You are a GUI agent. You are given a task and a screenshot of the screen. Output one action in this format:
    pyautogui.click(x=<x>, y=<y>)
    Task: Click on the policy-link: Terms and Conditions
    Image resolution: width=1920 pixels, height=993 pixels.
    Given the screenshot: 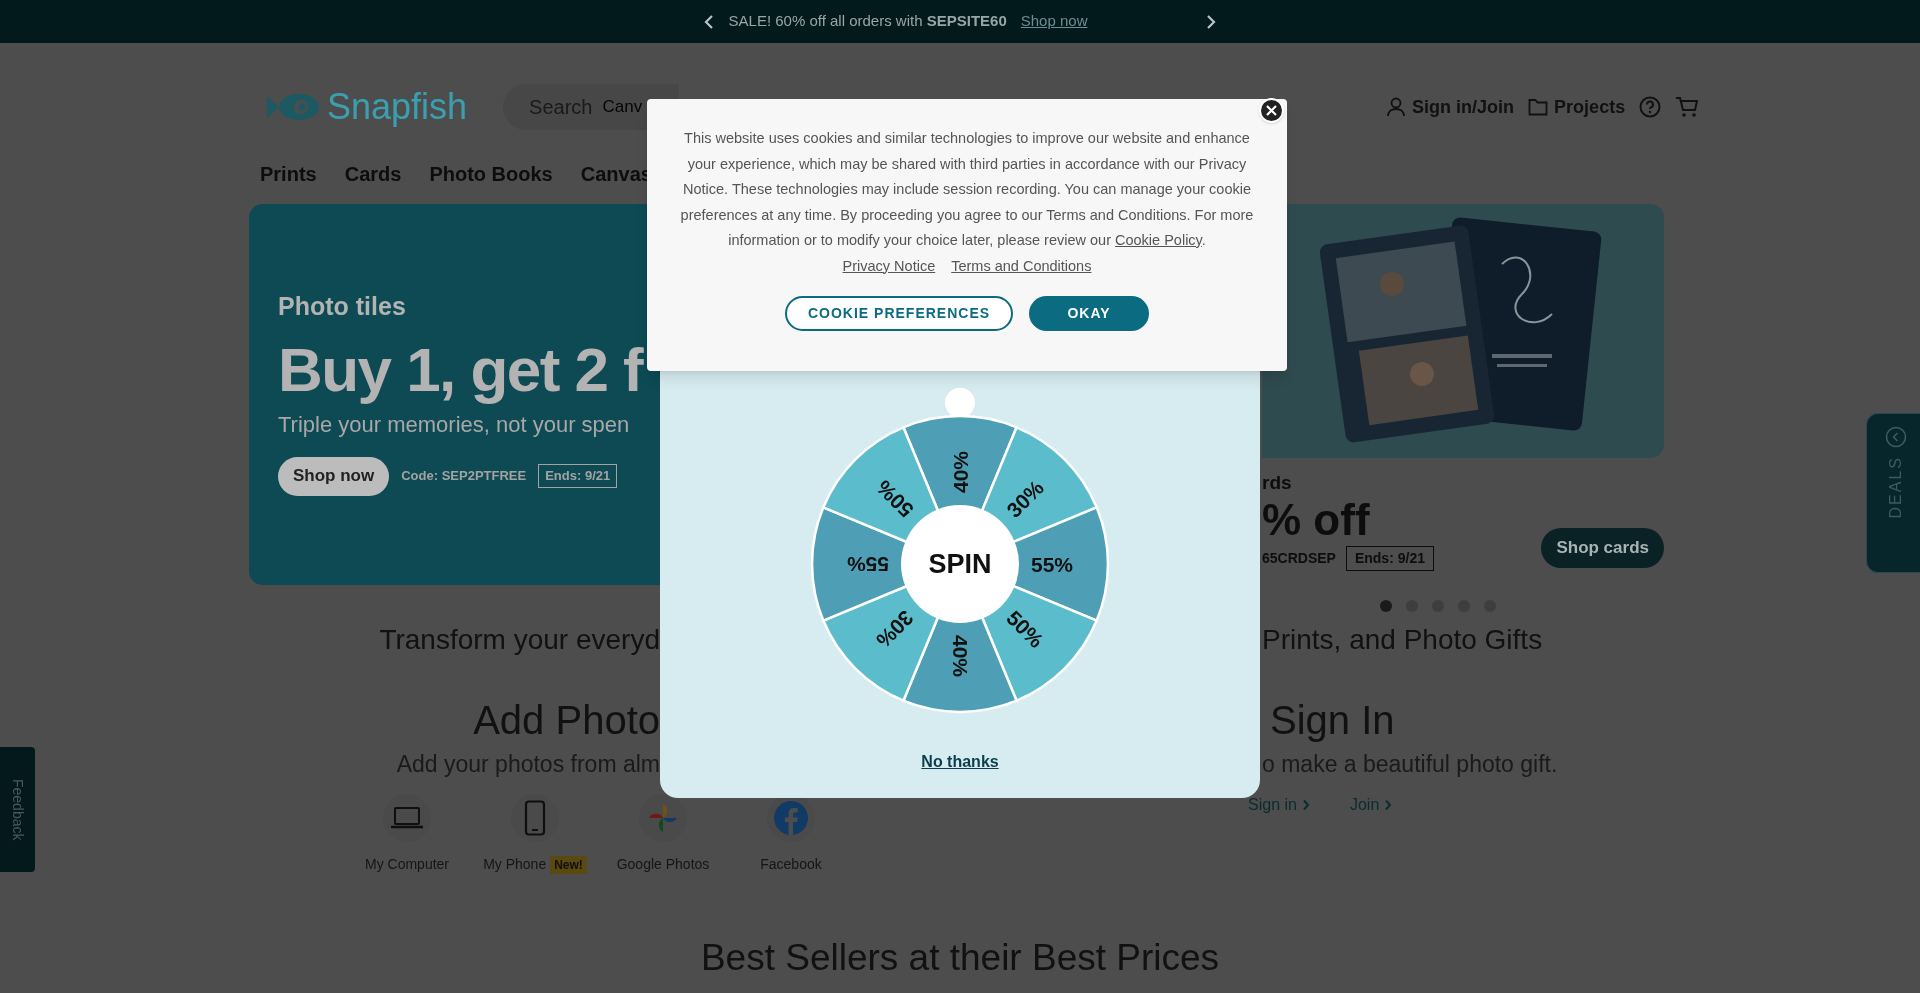 What is the action you would take?
    pyautogui.click(x=1021, y=266)
    